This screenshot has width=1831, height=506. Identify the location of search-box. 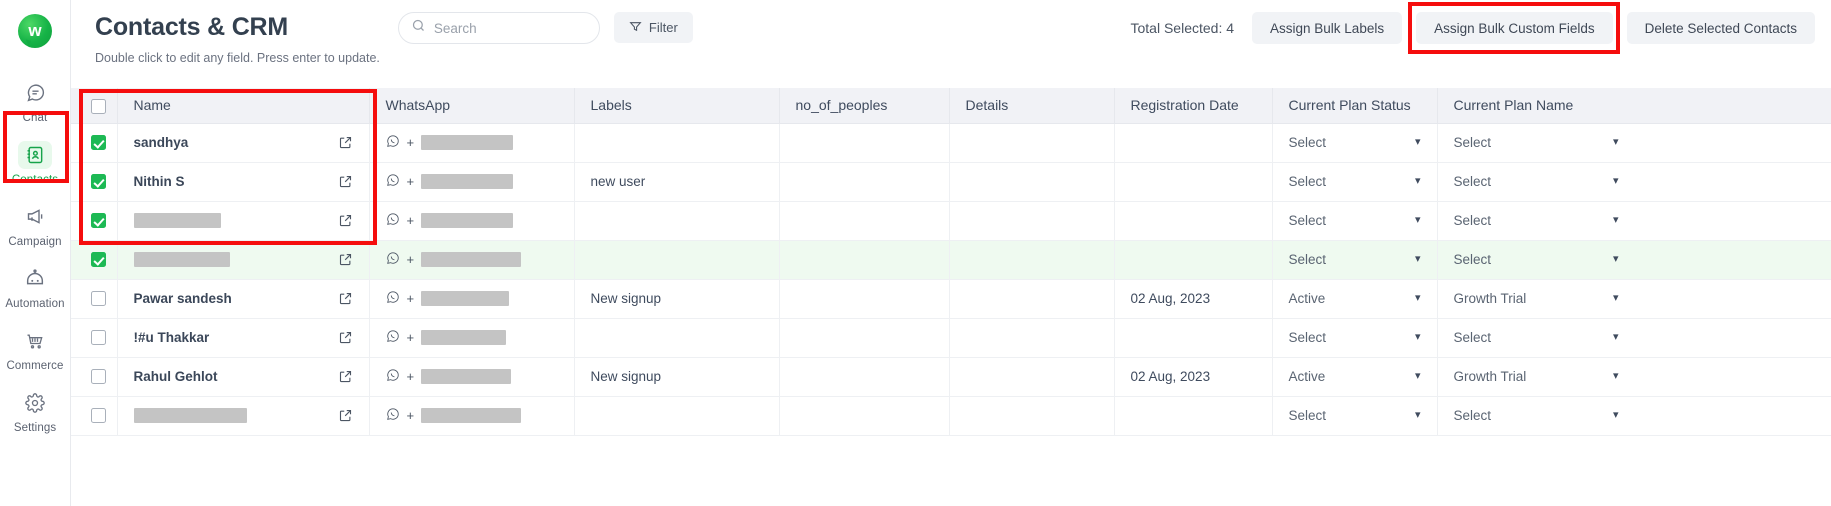
(498, 28).